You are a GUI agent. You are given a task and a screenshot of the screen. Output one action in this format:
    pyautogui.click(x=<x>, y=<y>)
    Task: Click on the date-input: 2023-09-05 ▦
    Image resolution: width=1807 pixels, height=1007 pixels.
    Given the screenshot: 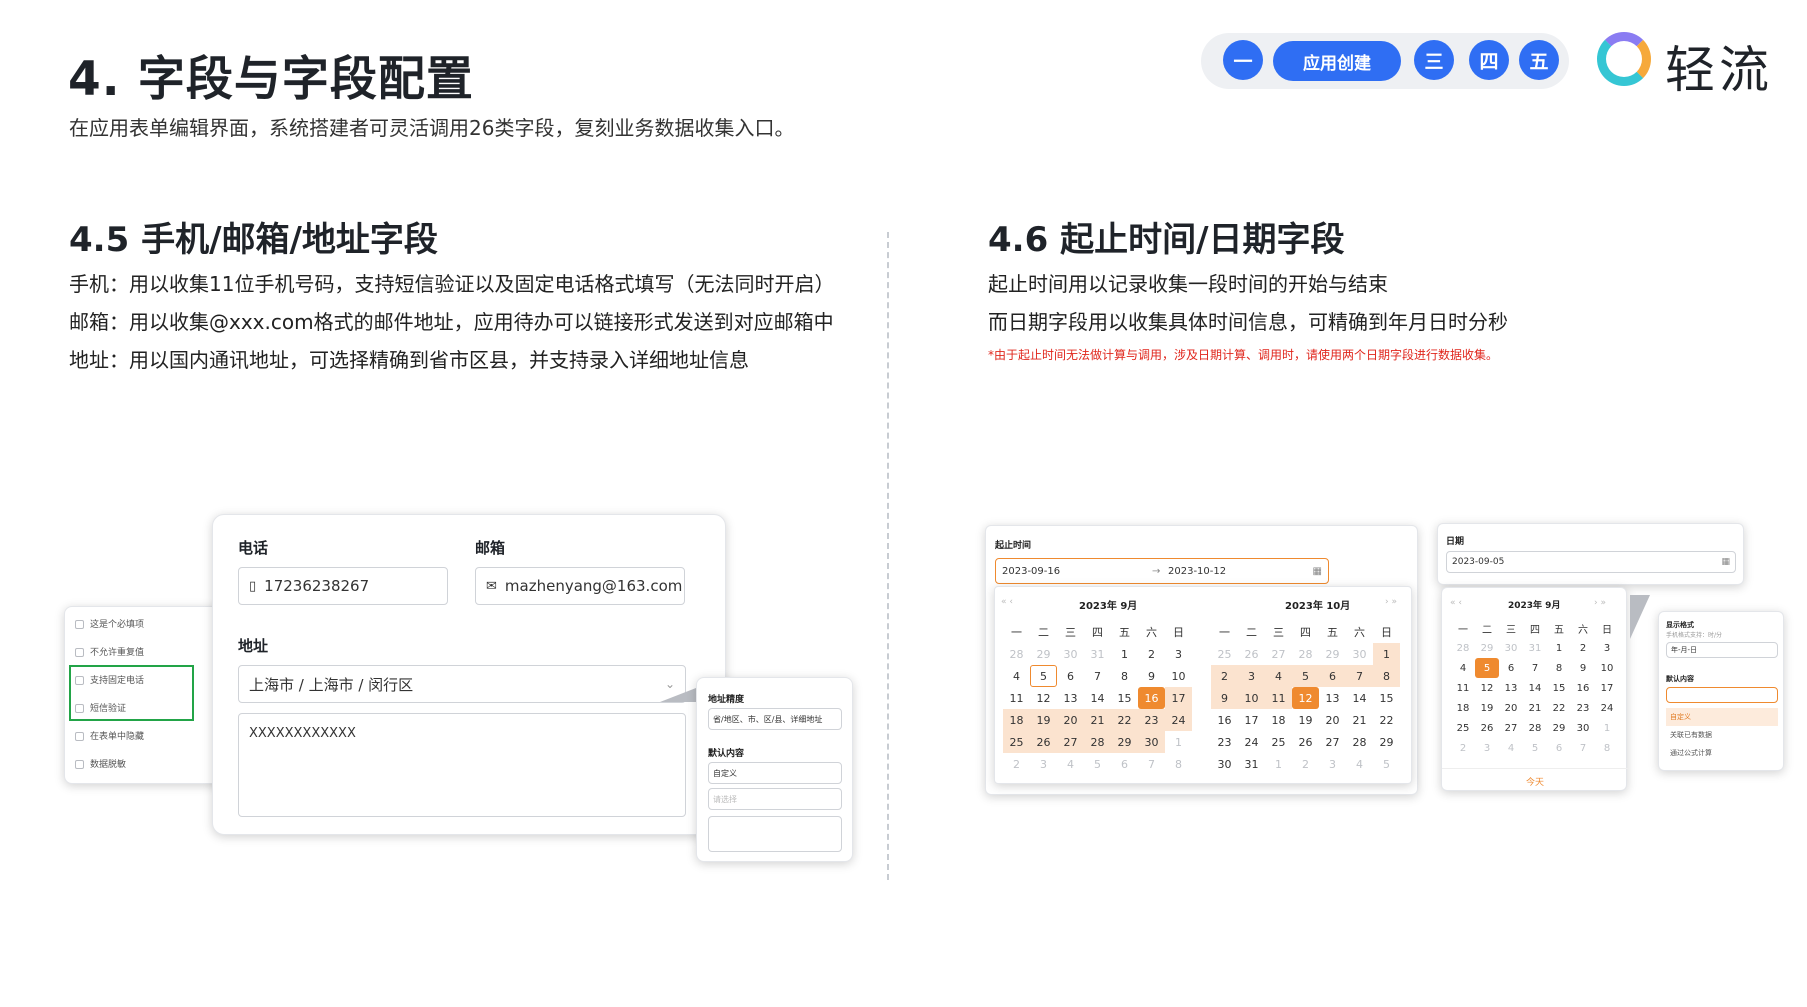 What is the action you would take?
    pyautogui.click(x=1591, y=562)
    